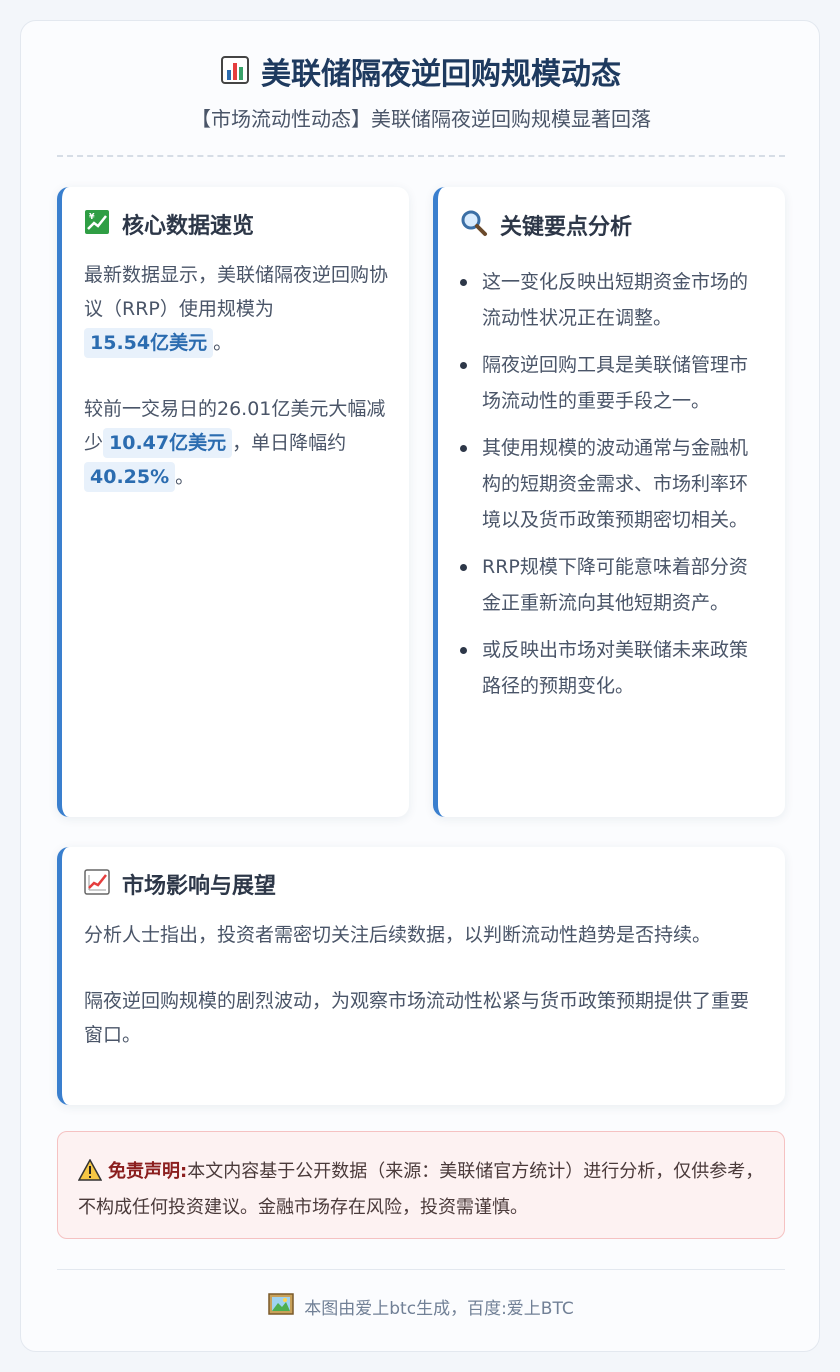 The image size is (840, 1372). What do you see at coordinates (223, 343) in the screenshot?
I see `core-data-p1-end: 。` at bounding box center [223, 343].